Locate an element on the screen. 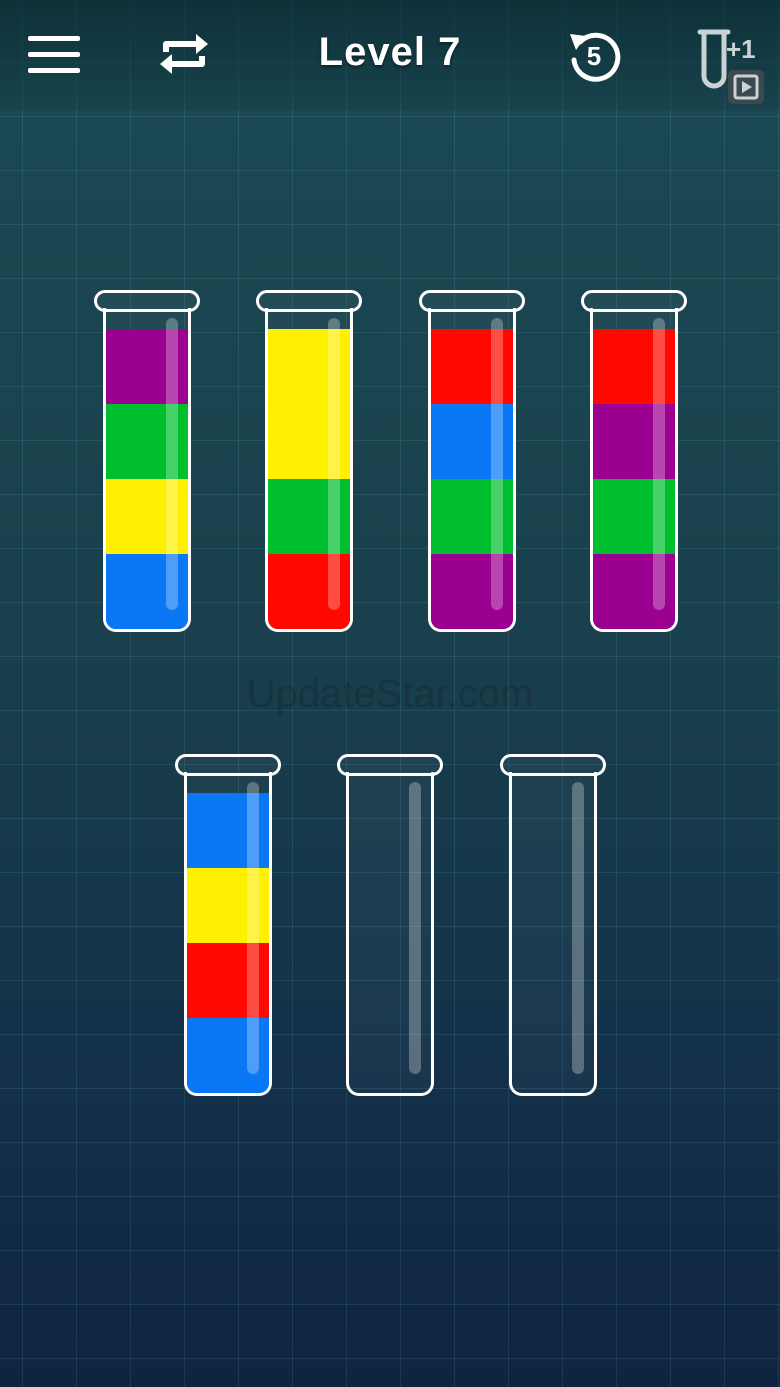  level-title: Level 7 is located at coordinates (390, 52).